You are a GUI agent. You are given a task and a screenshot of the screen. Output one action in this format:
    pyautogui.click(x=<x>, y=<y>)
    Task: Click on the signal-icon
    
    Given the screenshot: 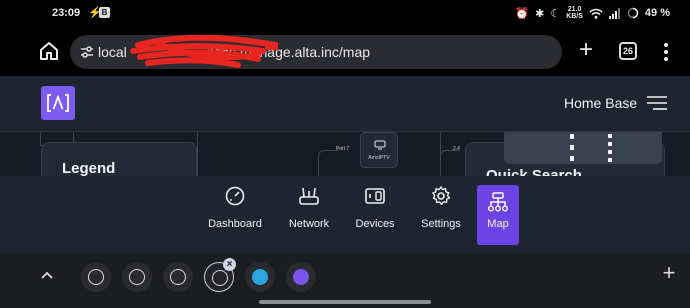 What is the action you would take?
    pyautogui.click(x=614, y=13)
    